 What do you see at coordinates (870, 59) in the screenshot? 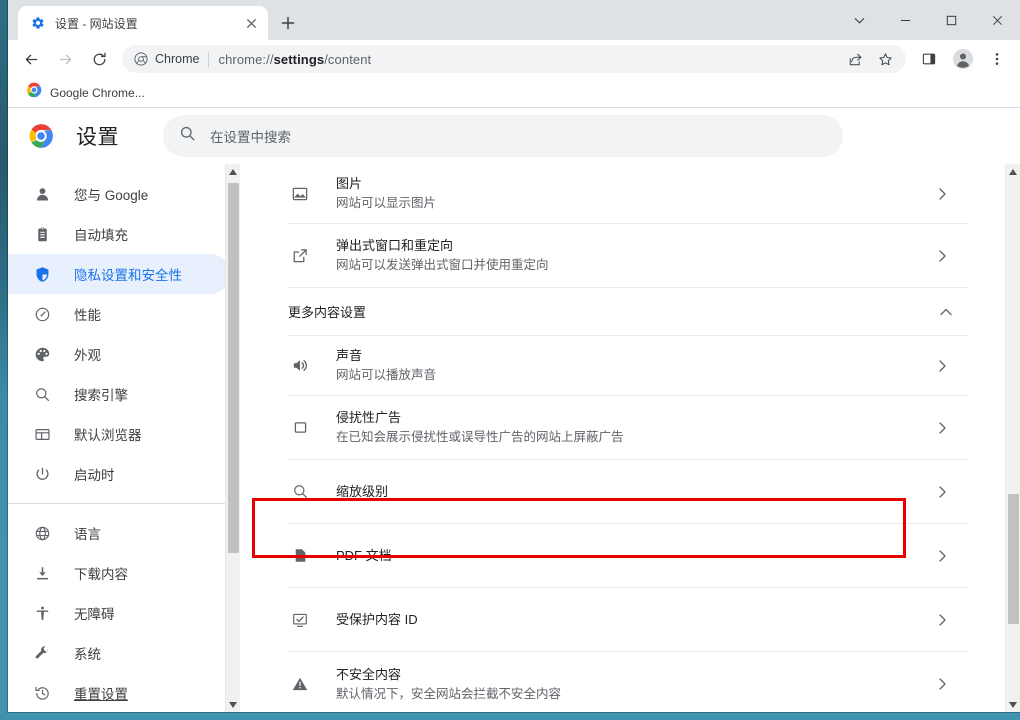
I see `omnibox-actions` at bounding box center [870, 59].